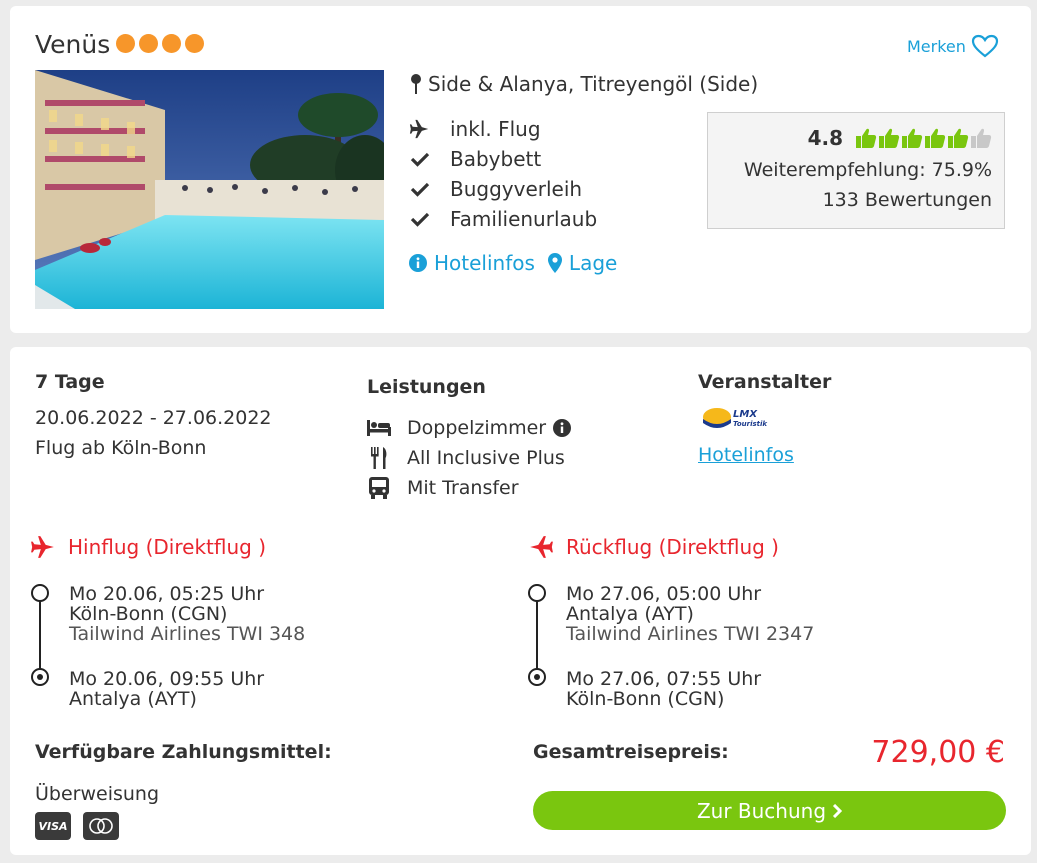  What do you see at coordinates (121, 448) in the screenshot?
I see `departure-airport: Flug ab Köln-Bonn` at bounding box center [121, 448].